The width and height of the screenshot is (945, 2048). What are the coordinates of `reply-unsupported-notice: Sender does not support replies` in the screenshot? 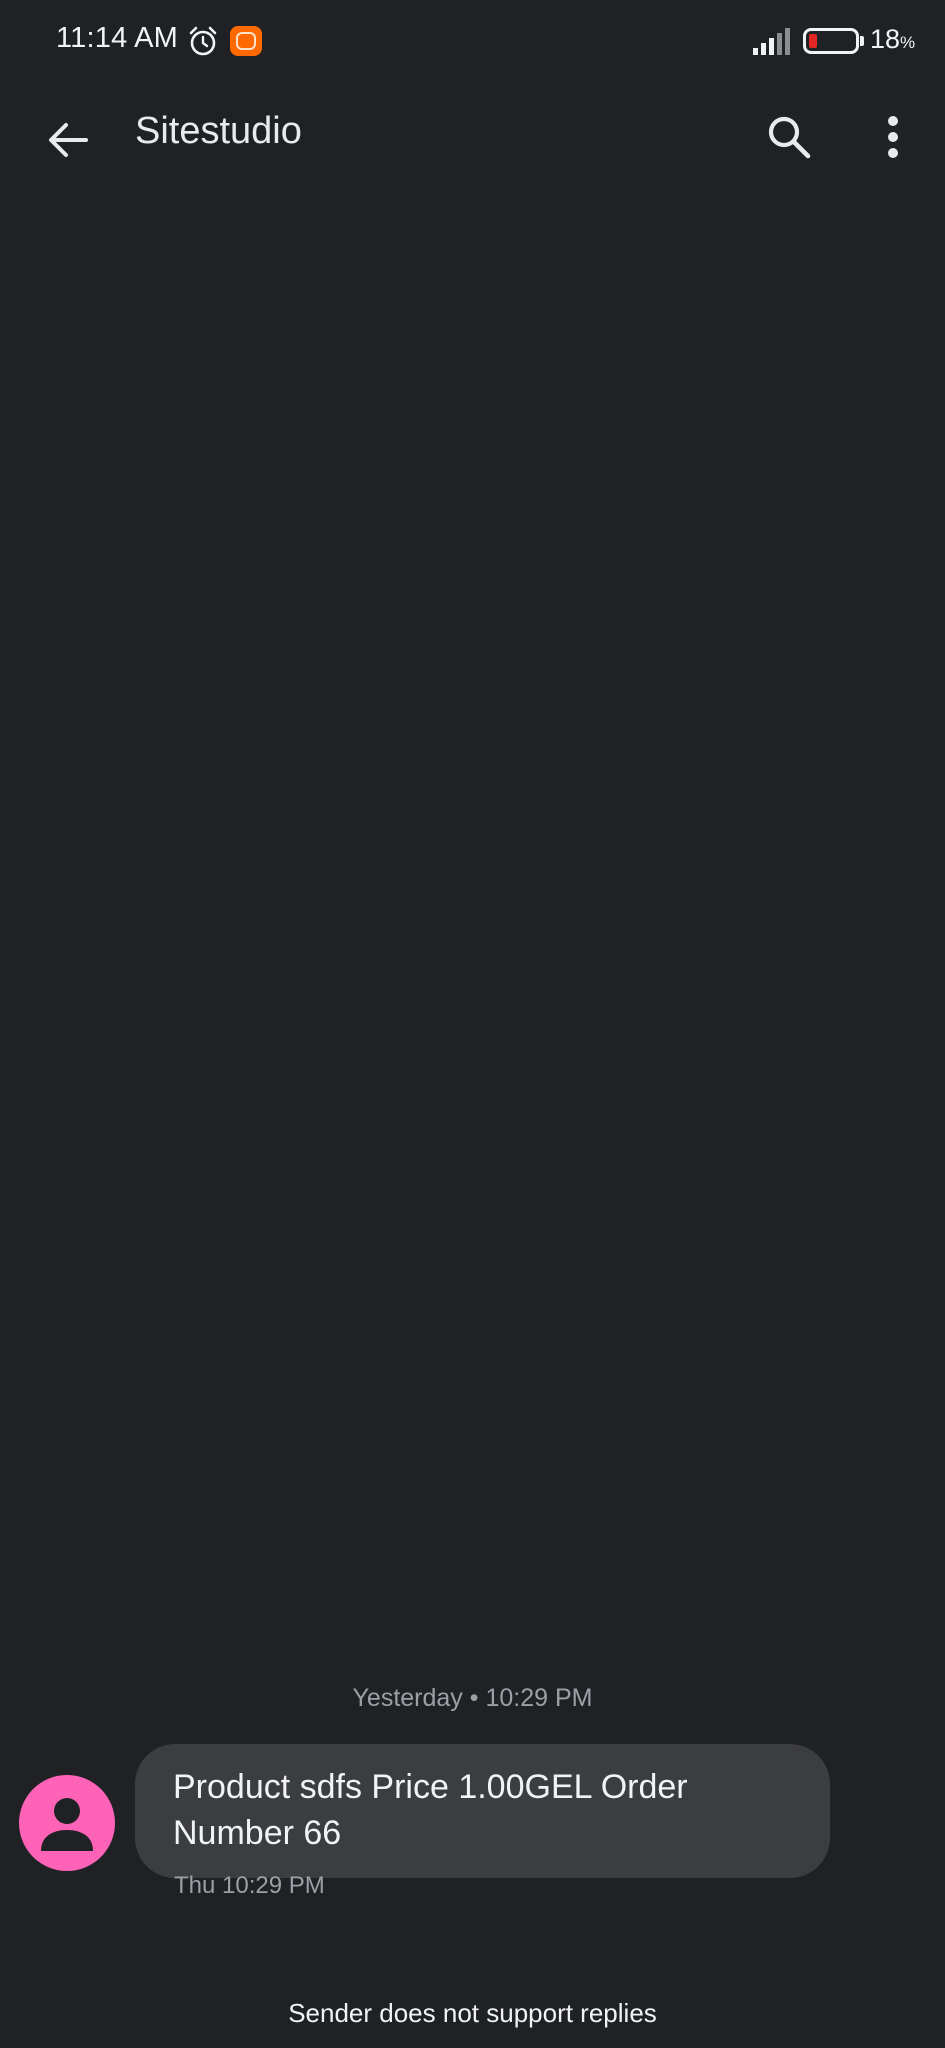 It's located at (472, 2013).